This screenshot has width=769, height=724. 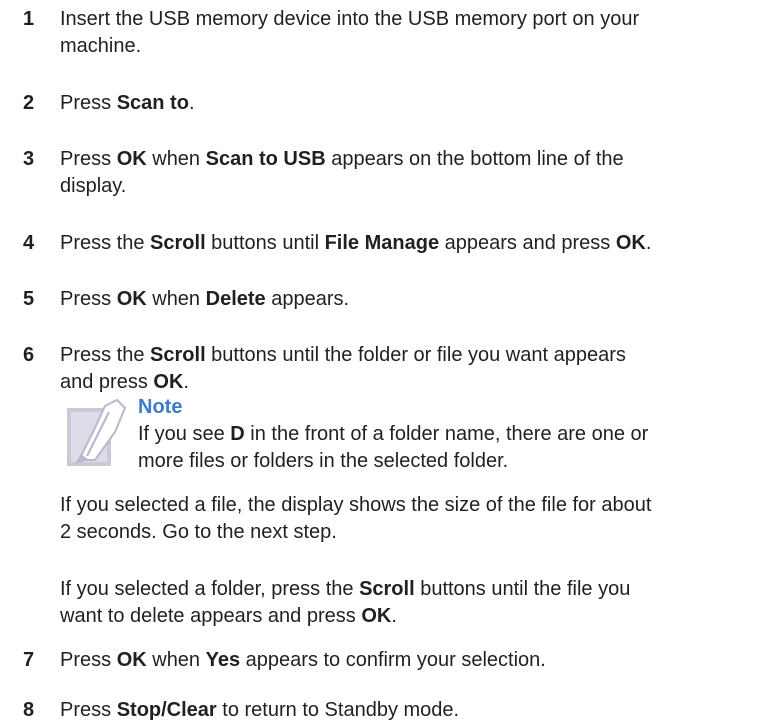 What do you see at coordinates (29, 299) in the screenshot?
I see `step-number: 5` at bounding box center [29, 299].